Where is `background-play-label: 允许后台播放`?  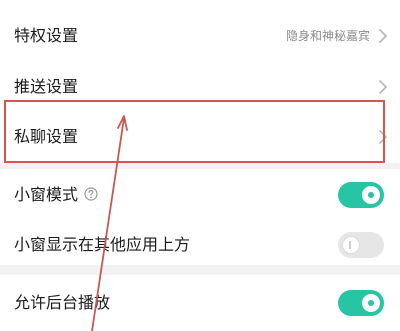 background-play-label: 允许后台播放 is located at coordinates (62, 302).